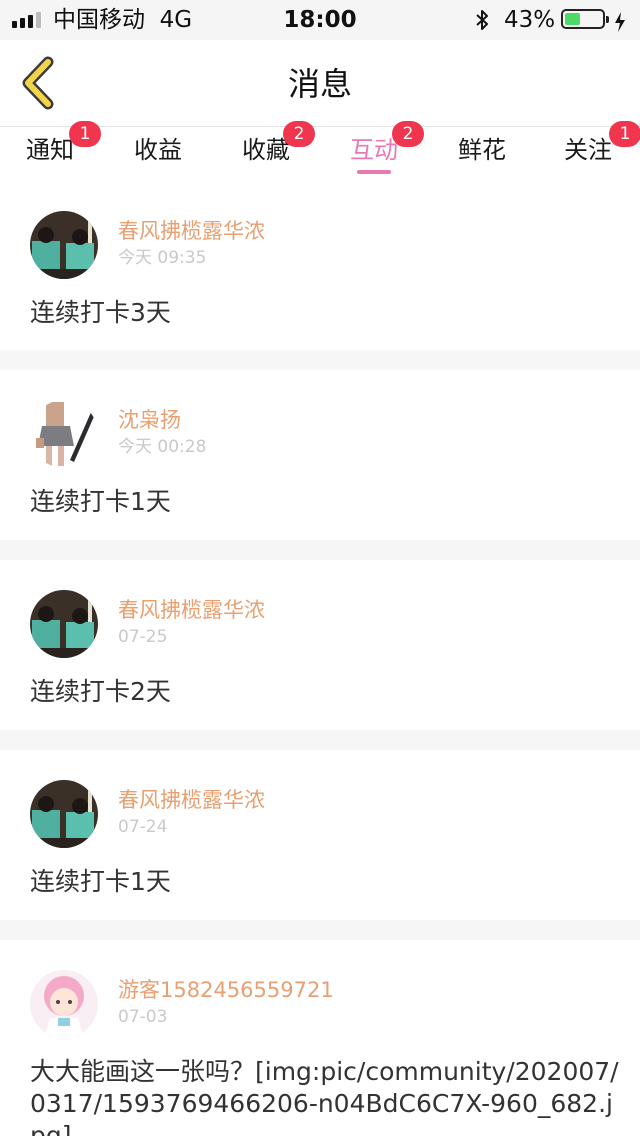 This screenshot has width=640, height=1136. Describe the element at coordinates (585, 19) in the screenshot. I see `battery-icon` at that location.